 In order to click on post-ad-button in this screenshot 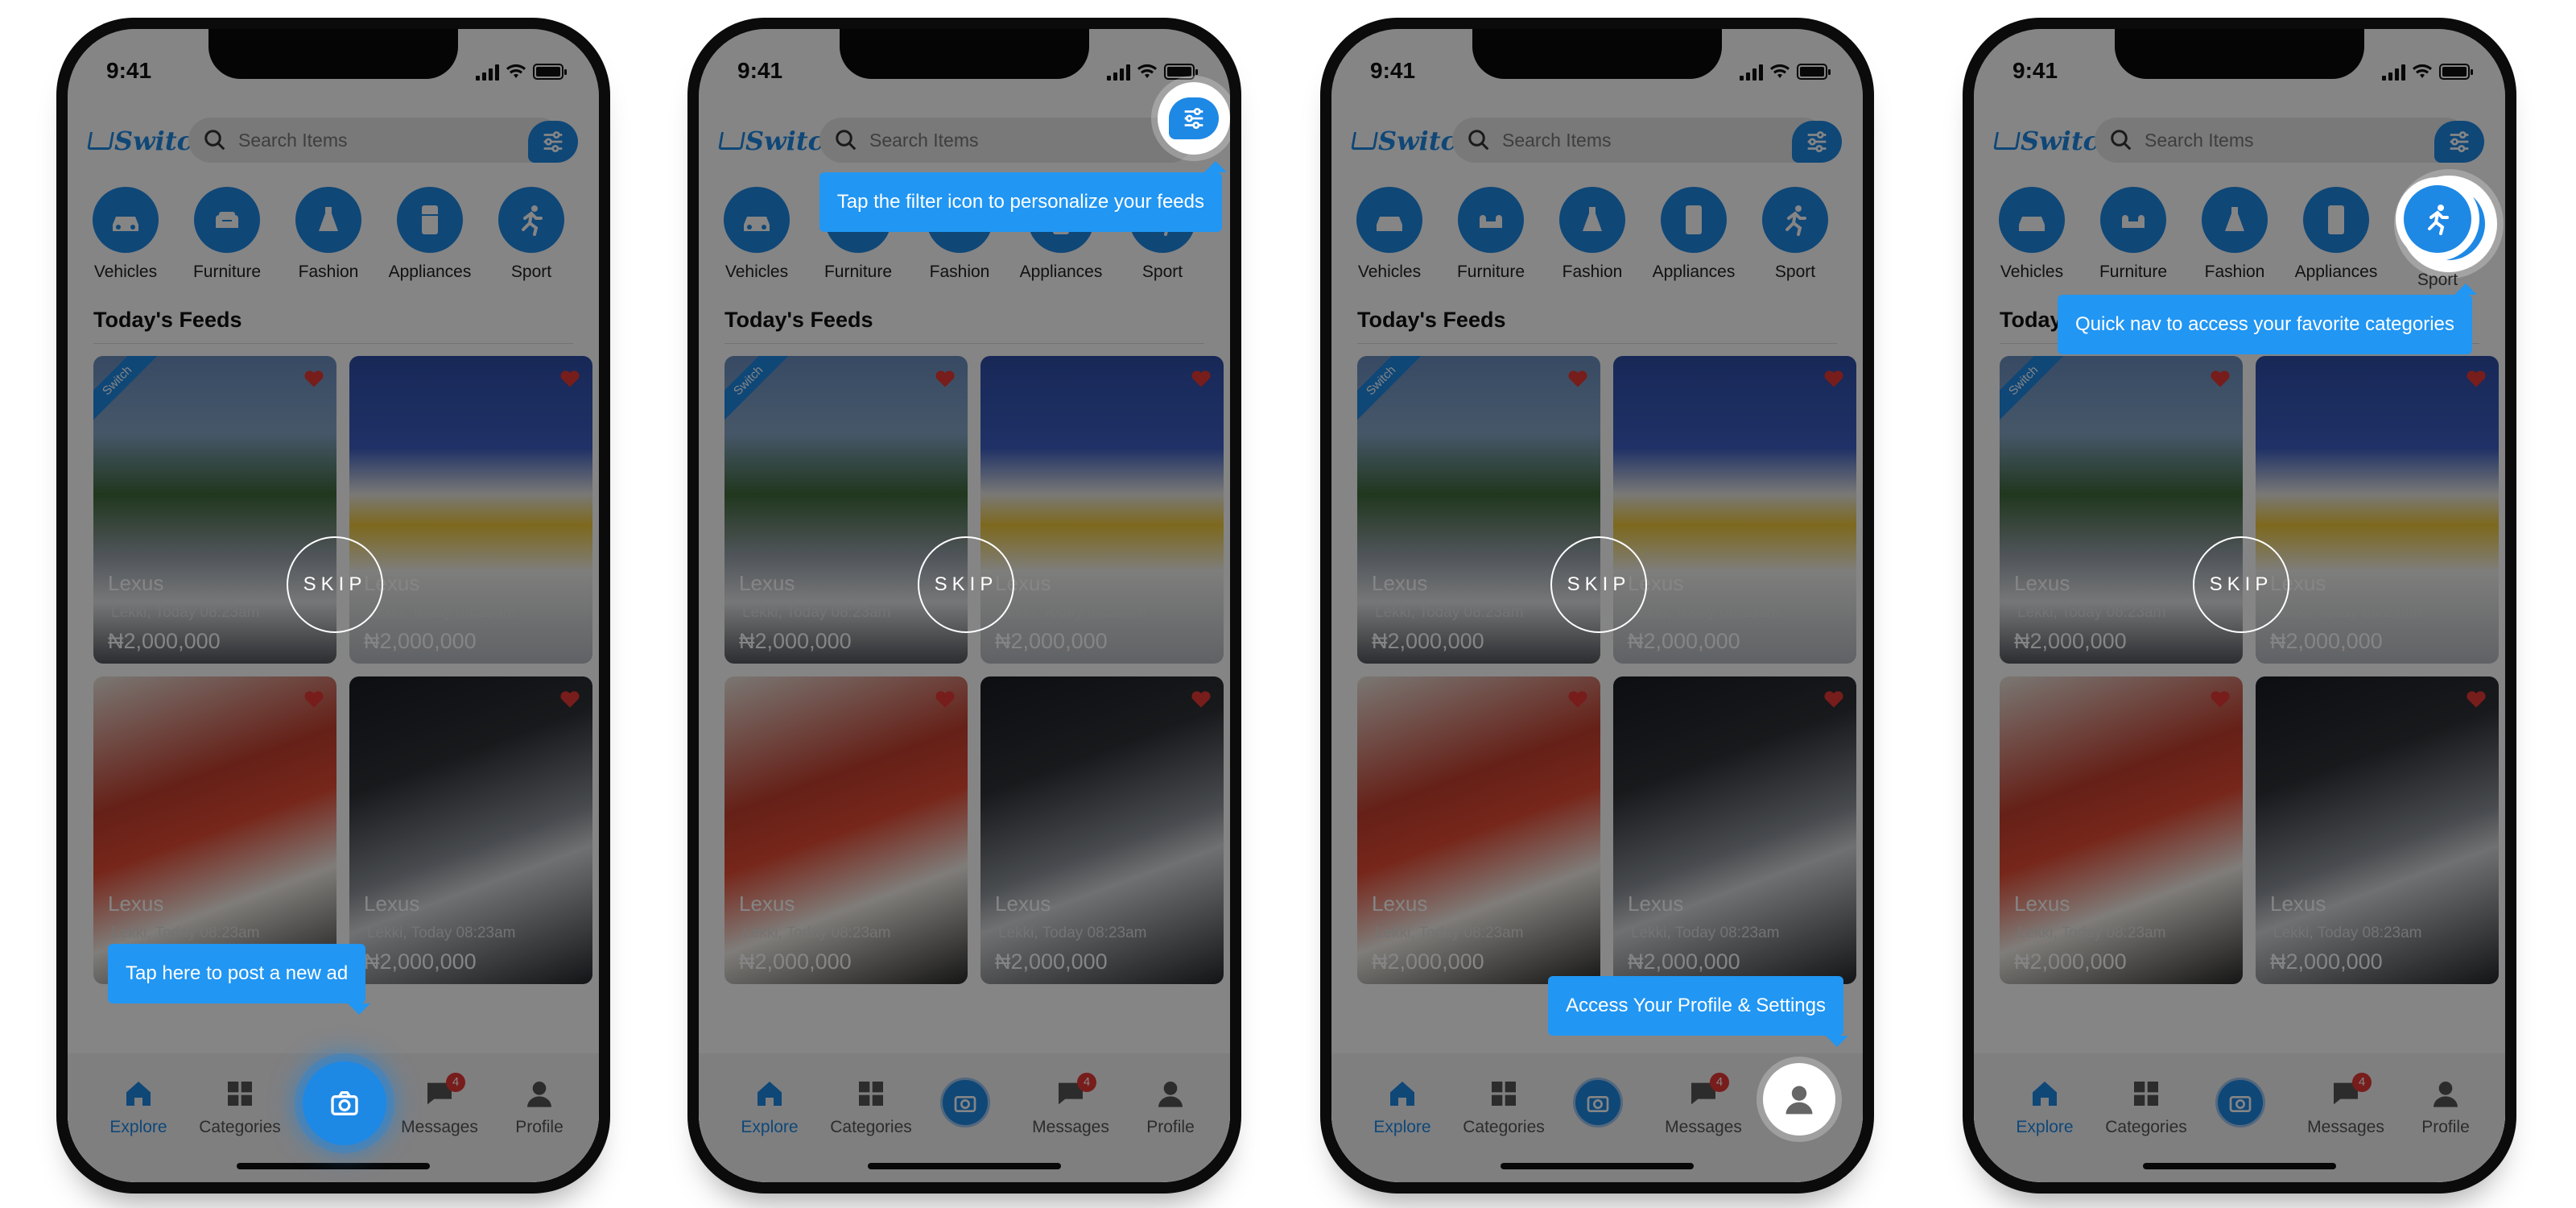, I will do `click(344, 1103)`.